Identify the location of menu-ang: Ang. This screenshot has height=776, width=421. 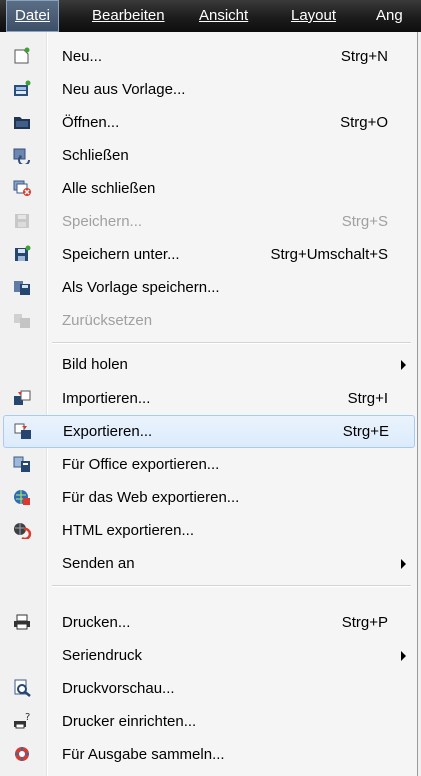
(389, 16).